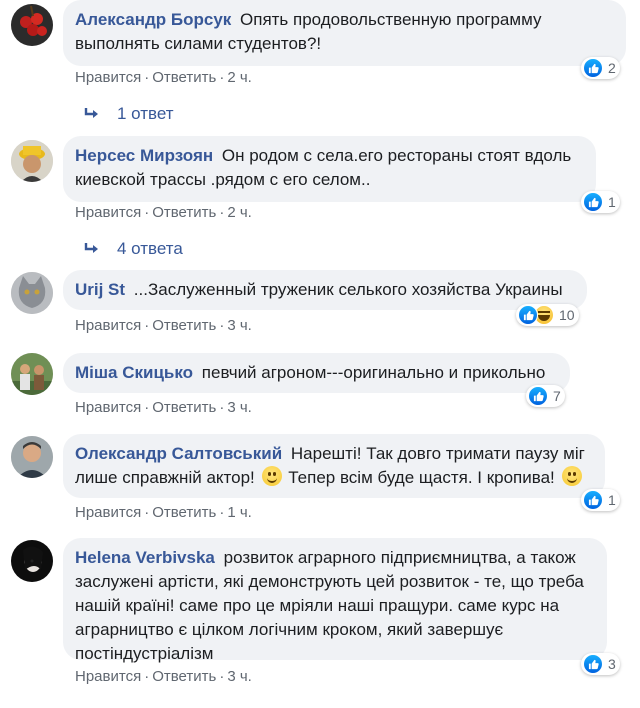 The width and height of the screenshot is (640, 708). What do you see at coordinates (145, 114) in the screenshot?
I see `replies-count: 1 ответ` at bounding box center [145, 114].